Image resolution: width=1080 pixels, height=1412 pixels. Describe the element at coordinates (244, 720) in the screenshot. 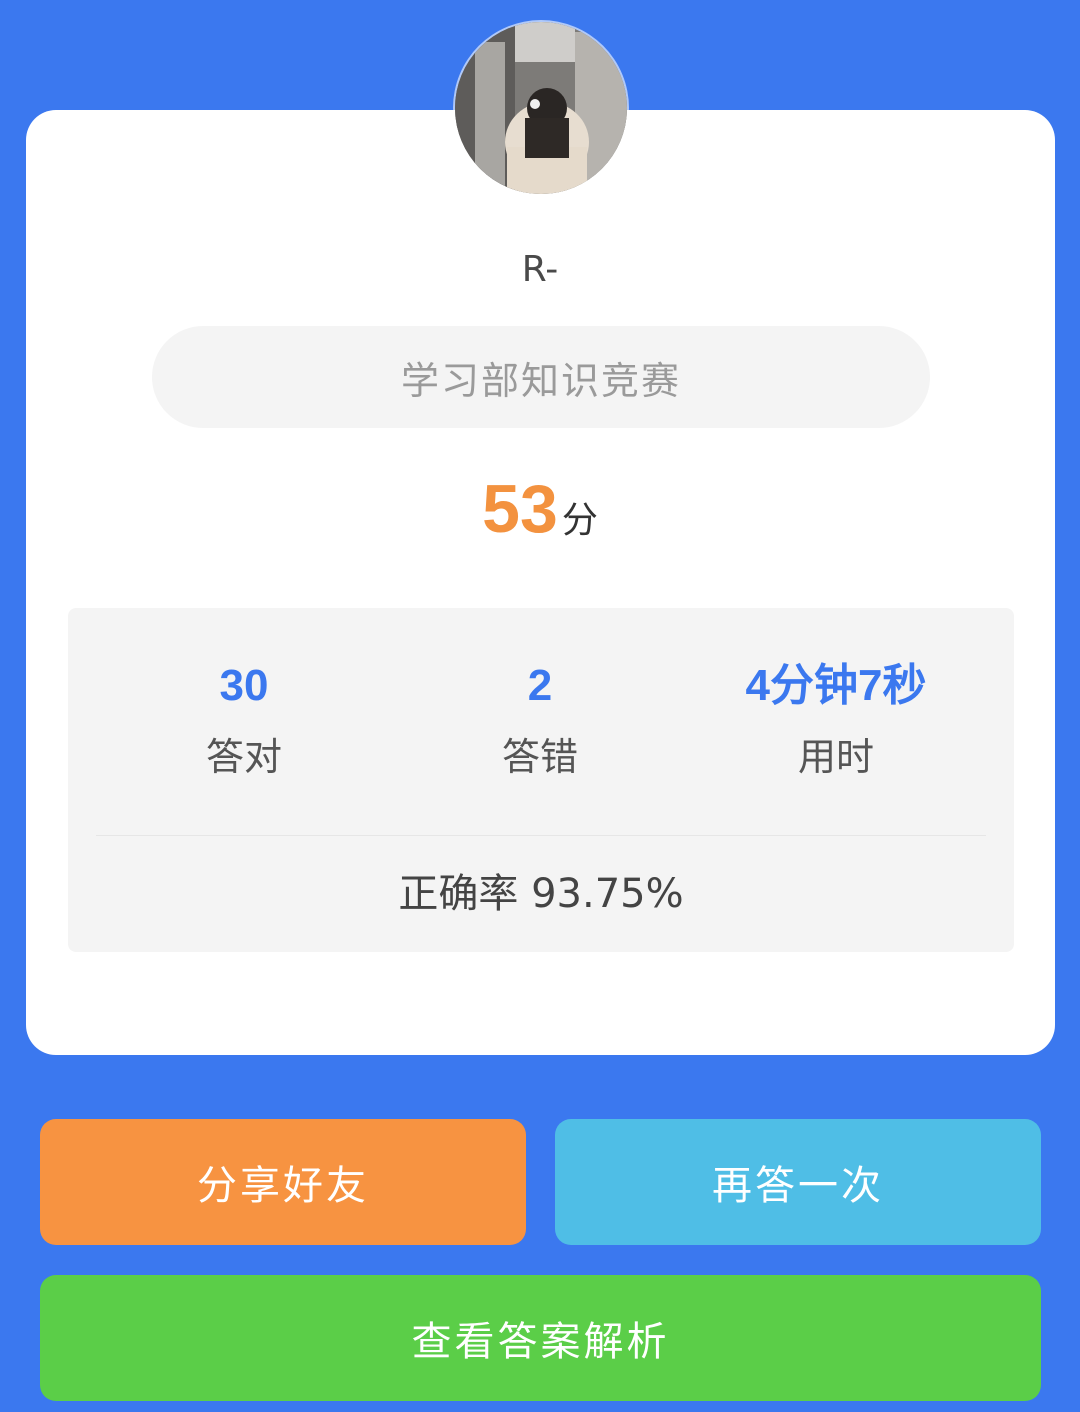

I see `stat-correct: 30 答对` at that location.